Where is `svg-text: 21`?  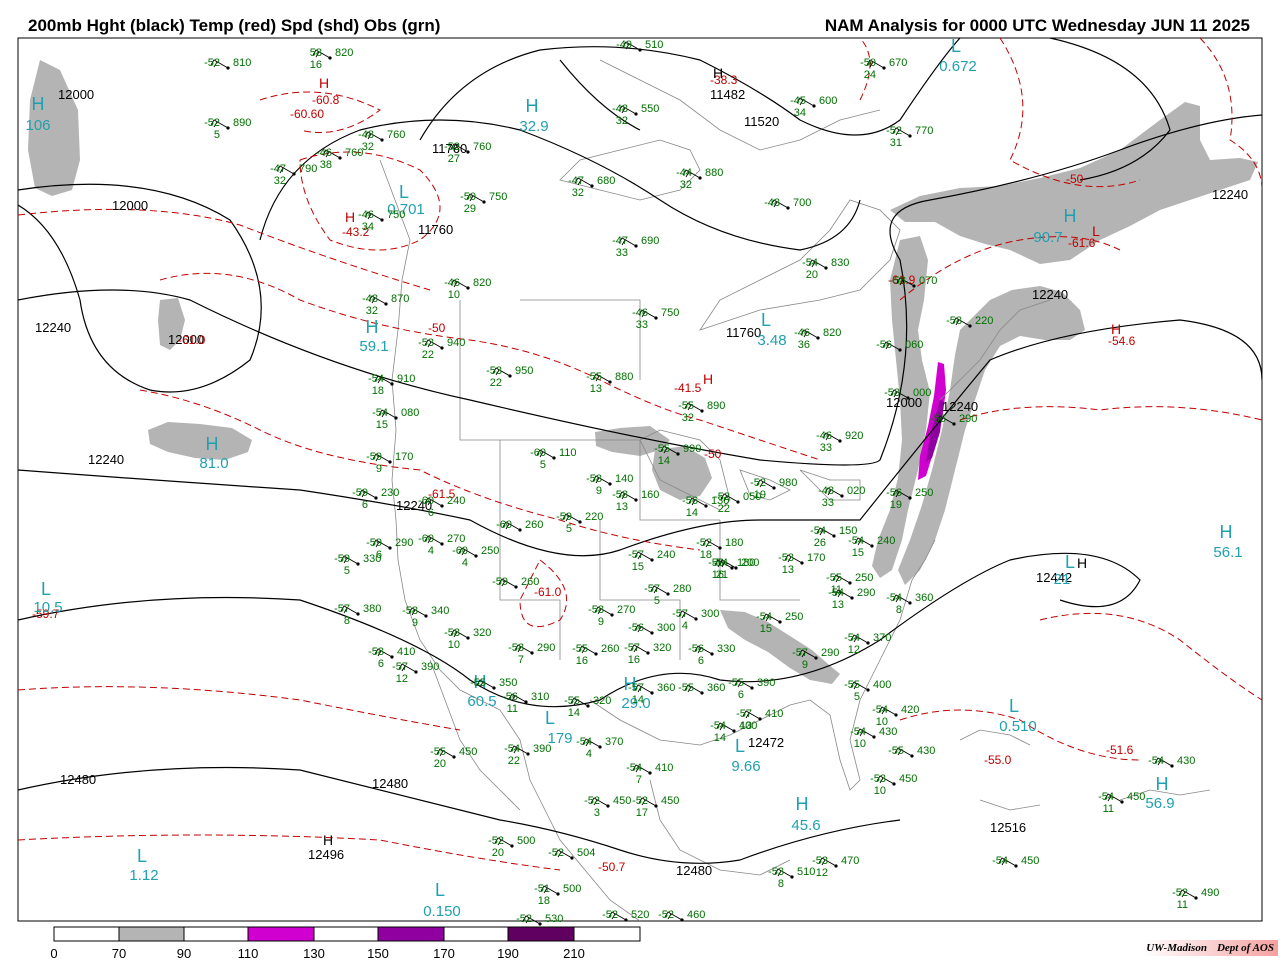
svg-text: 21 is located at coordinates (1062, 579).